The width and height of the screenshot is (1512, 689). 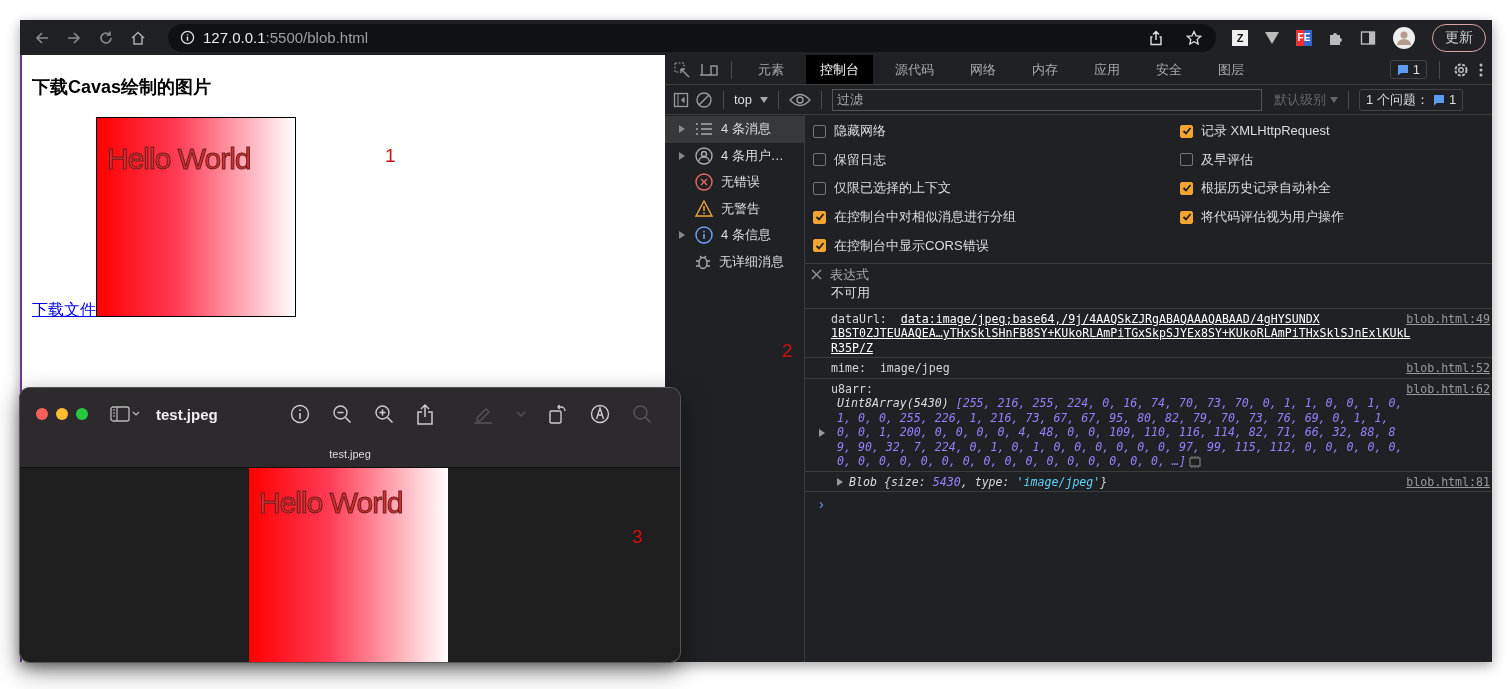 I want to click on star-icon, so click(x=1194, y=37).